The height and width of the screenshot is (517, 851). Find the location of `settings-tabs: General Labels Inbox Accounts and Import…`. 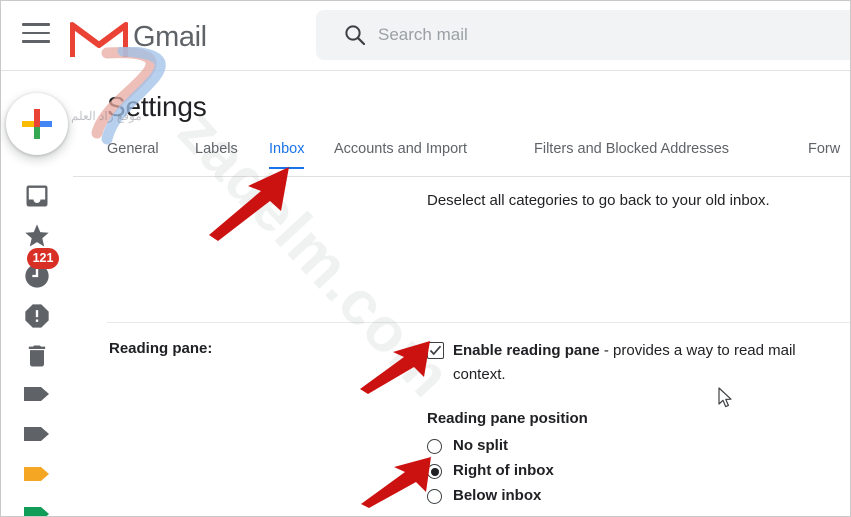

settings-tabs: General Labels Inbox Accounts and Import… is located at coordinates (461, 159).